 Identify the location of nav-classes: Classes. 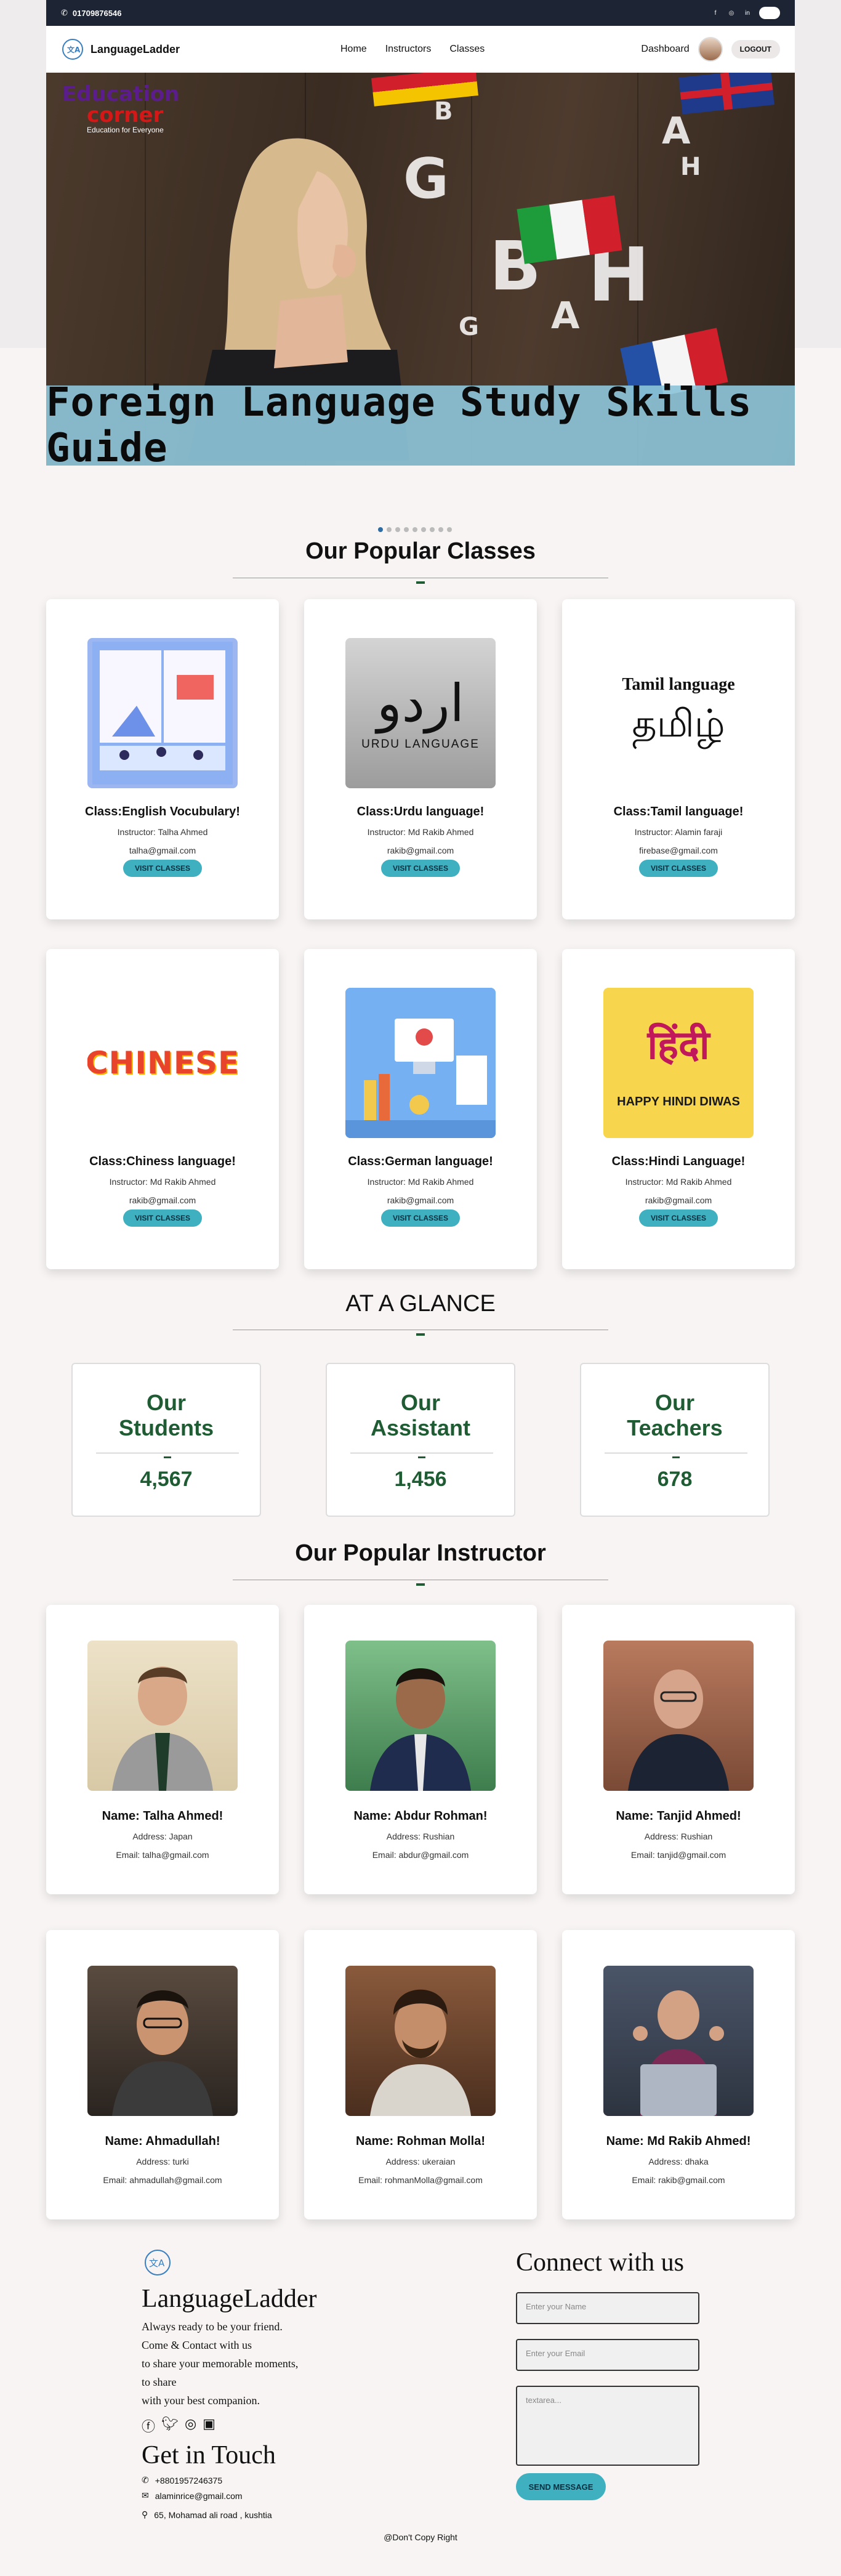
(467, 49).